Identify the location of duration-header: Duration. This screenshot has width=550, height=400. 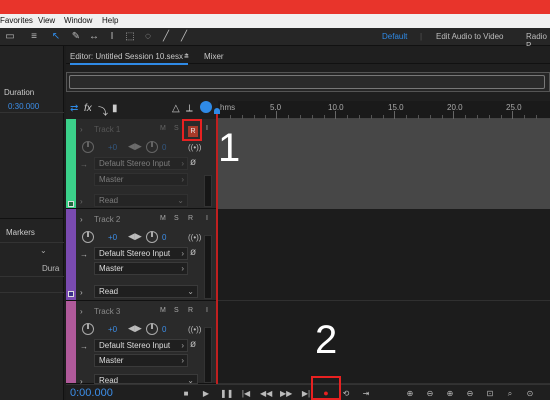
(19, 92).